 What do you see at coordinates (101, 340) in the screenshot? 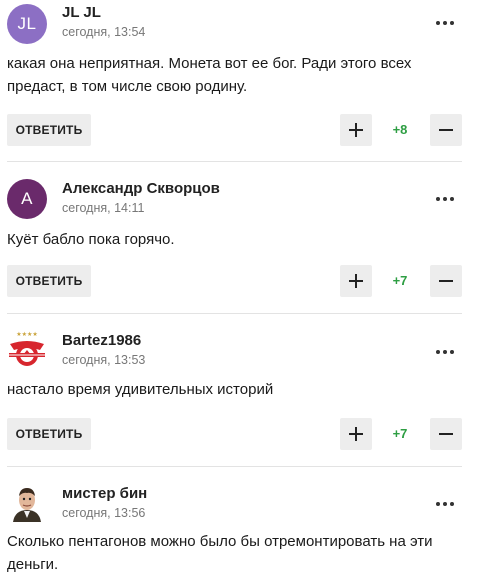
I see `comment-author: Bartez1986` at bounding box center [101, 340].